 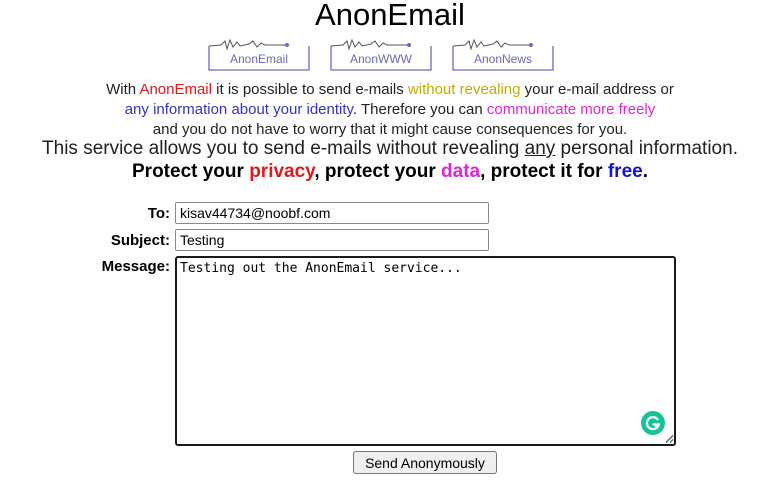 I want to click on grammarly-g-icon, so click(x=653, y=423).